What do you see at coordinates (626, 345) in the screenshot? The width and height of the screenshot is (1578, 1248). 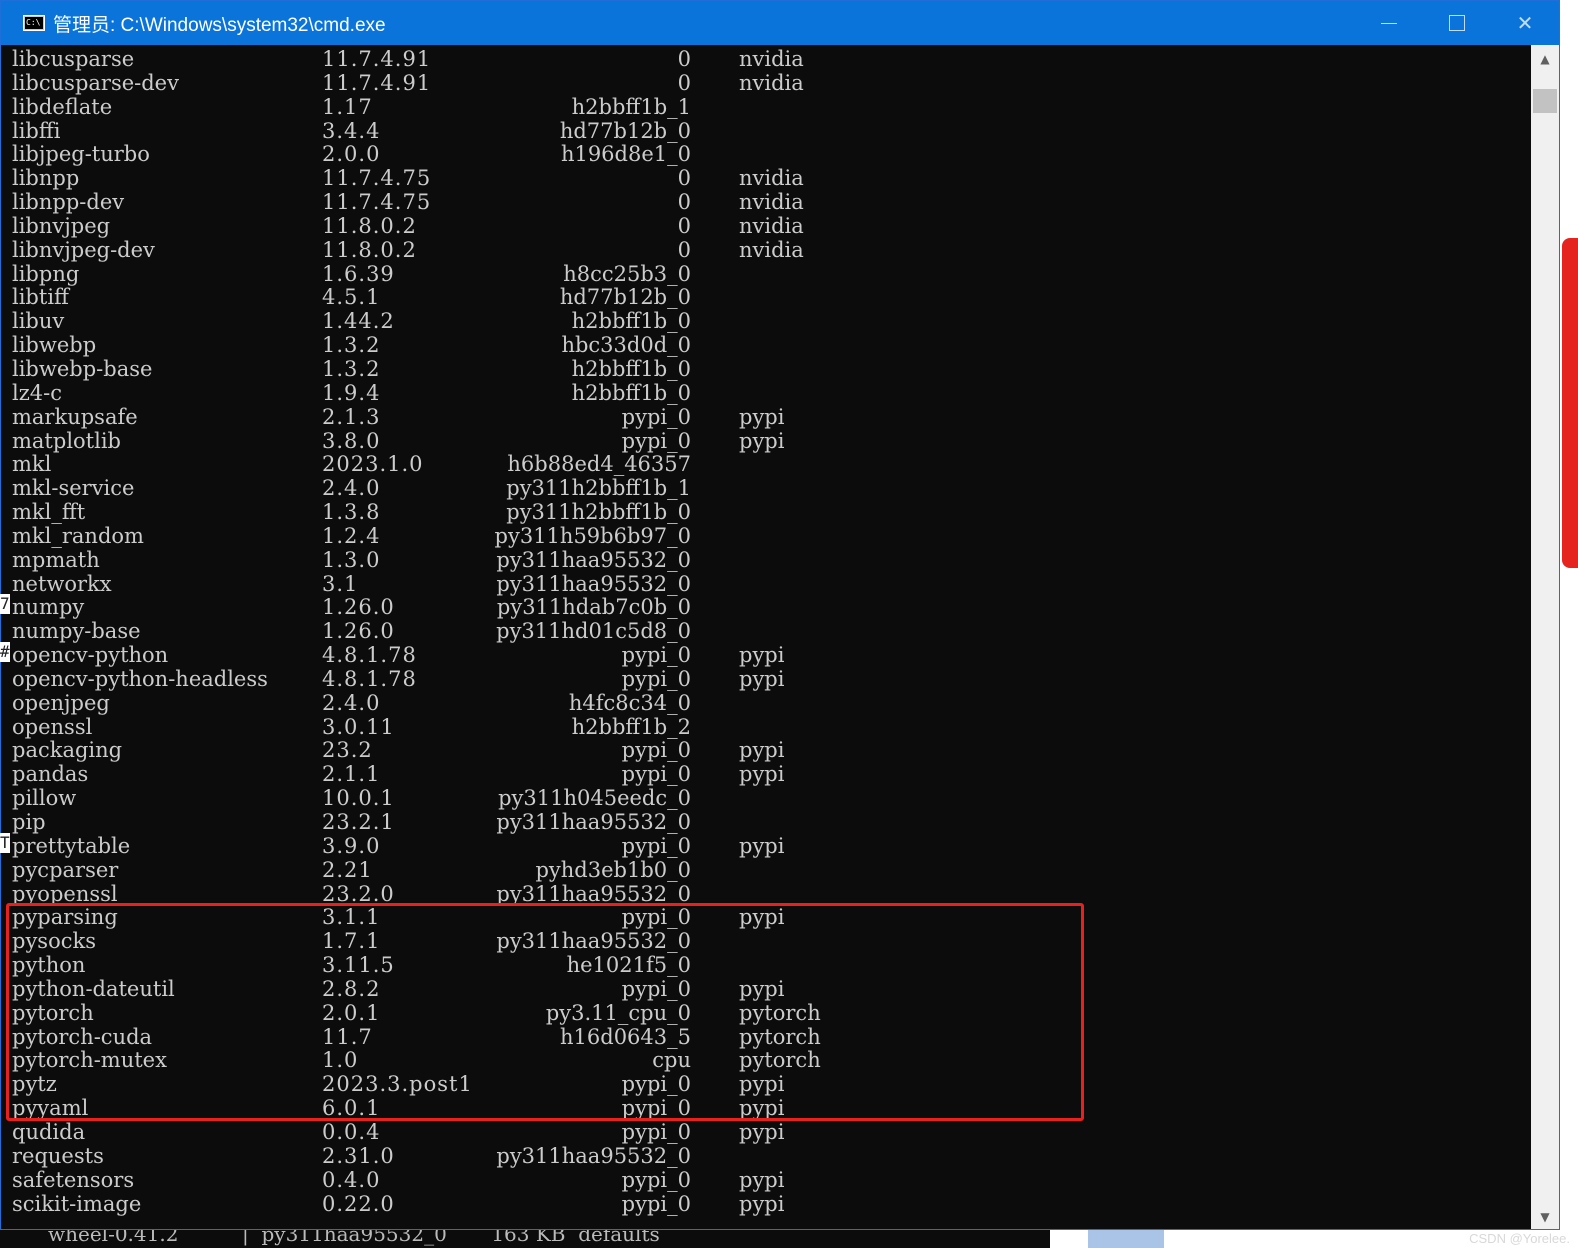 I see `package-build: hbc33d0d_0` at bounding box center [626, 345].